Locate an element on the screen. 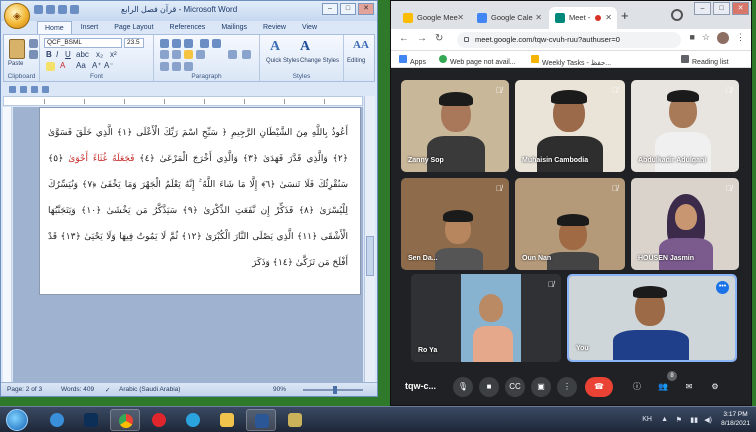  extension-icon is located at coordinates (723, 38).